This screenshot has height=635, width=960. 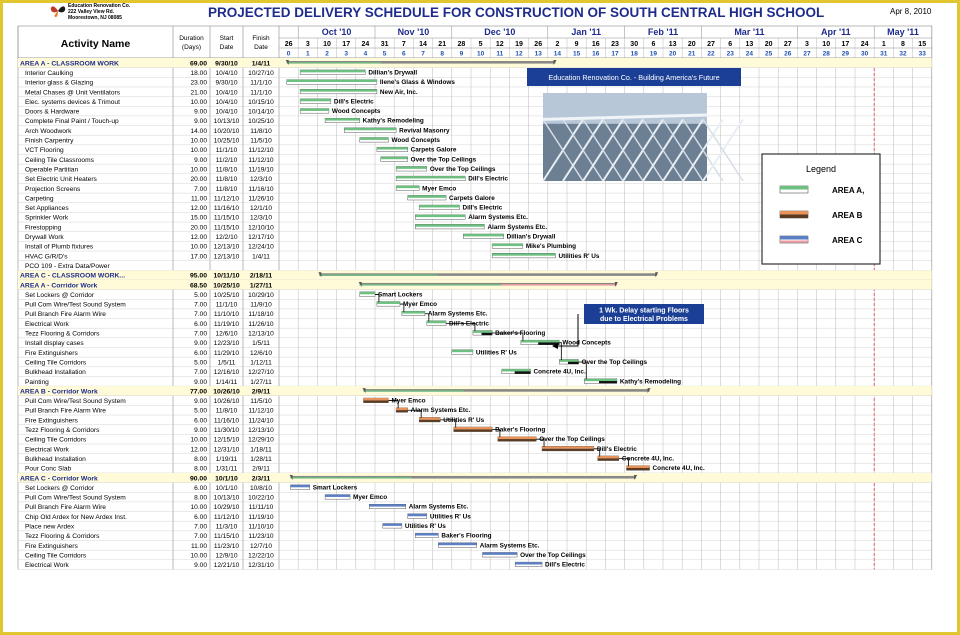 What do you see at coordinates (769, 44) in the screenshot?
I see `day-label: 20` at bounding box center [769, 44].